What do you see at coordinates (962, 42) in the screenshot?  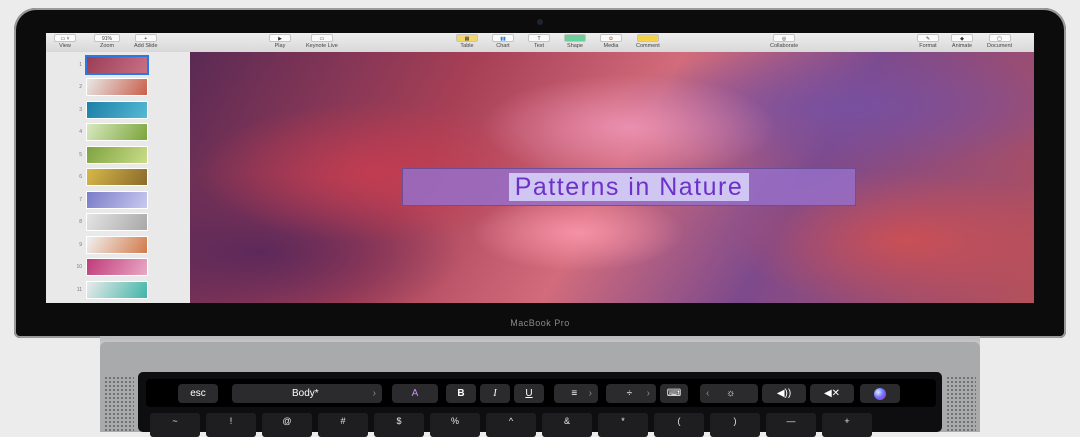 I see `animate-button: ◆ Animate` at bounding box center [962, 42].